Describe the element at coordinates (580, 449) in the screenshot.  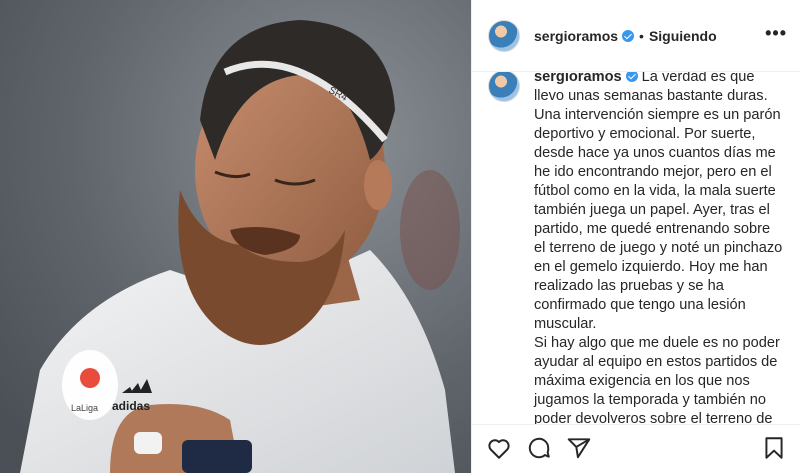
I see `share-icon` at that location.